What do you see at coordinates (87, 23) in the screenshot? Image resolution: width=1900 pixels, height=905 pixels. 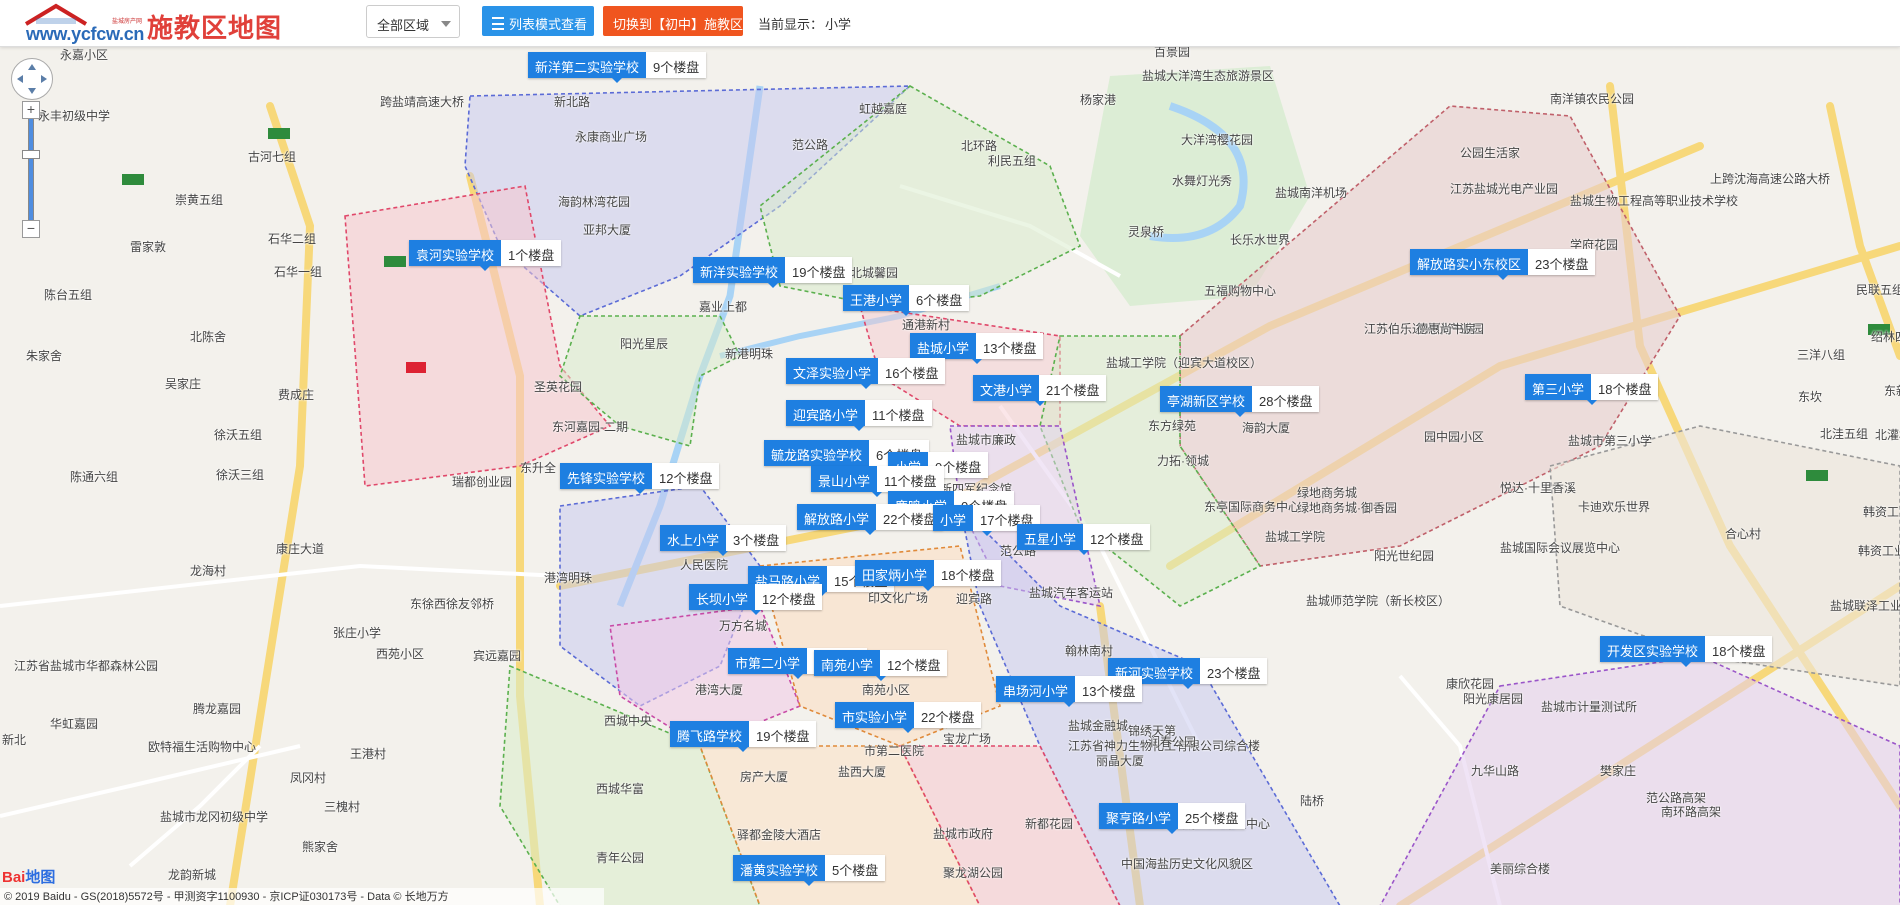 I see `site-logo: 盐城房产网 www.ycfcw.cn` at bounding box center [87, 23].